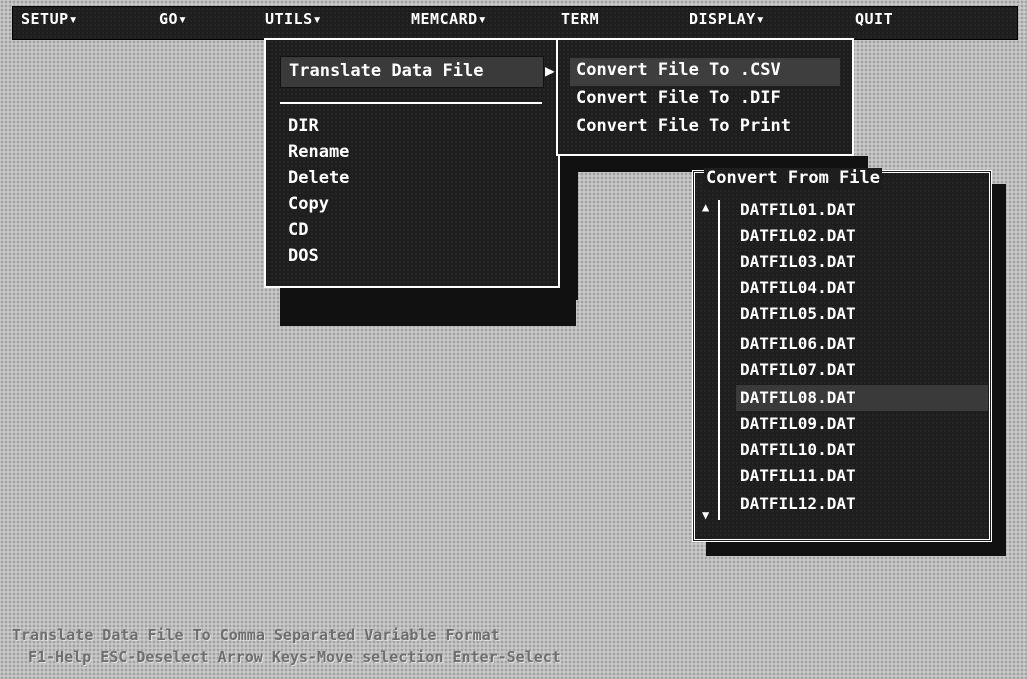 This screenshot has width=1027, height=679. I want to click on menu-item-convert-csv: Convert File To .CSV, so click(678, 70).